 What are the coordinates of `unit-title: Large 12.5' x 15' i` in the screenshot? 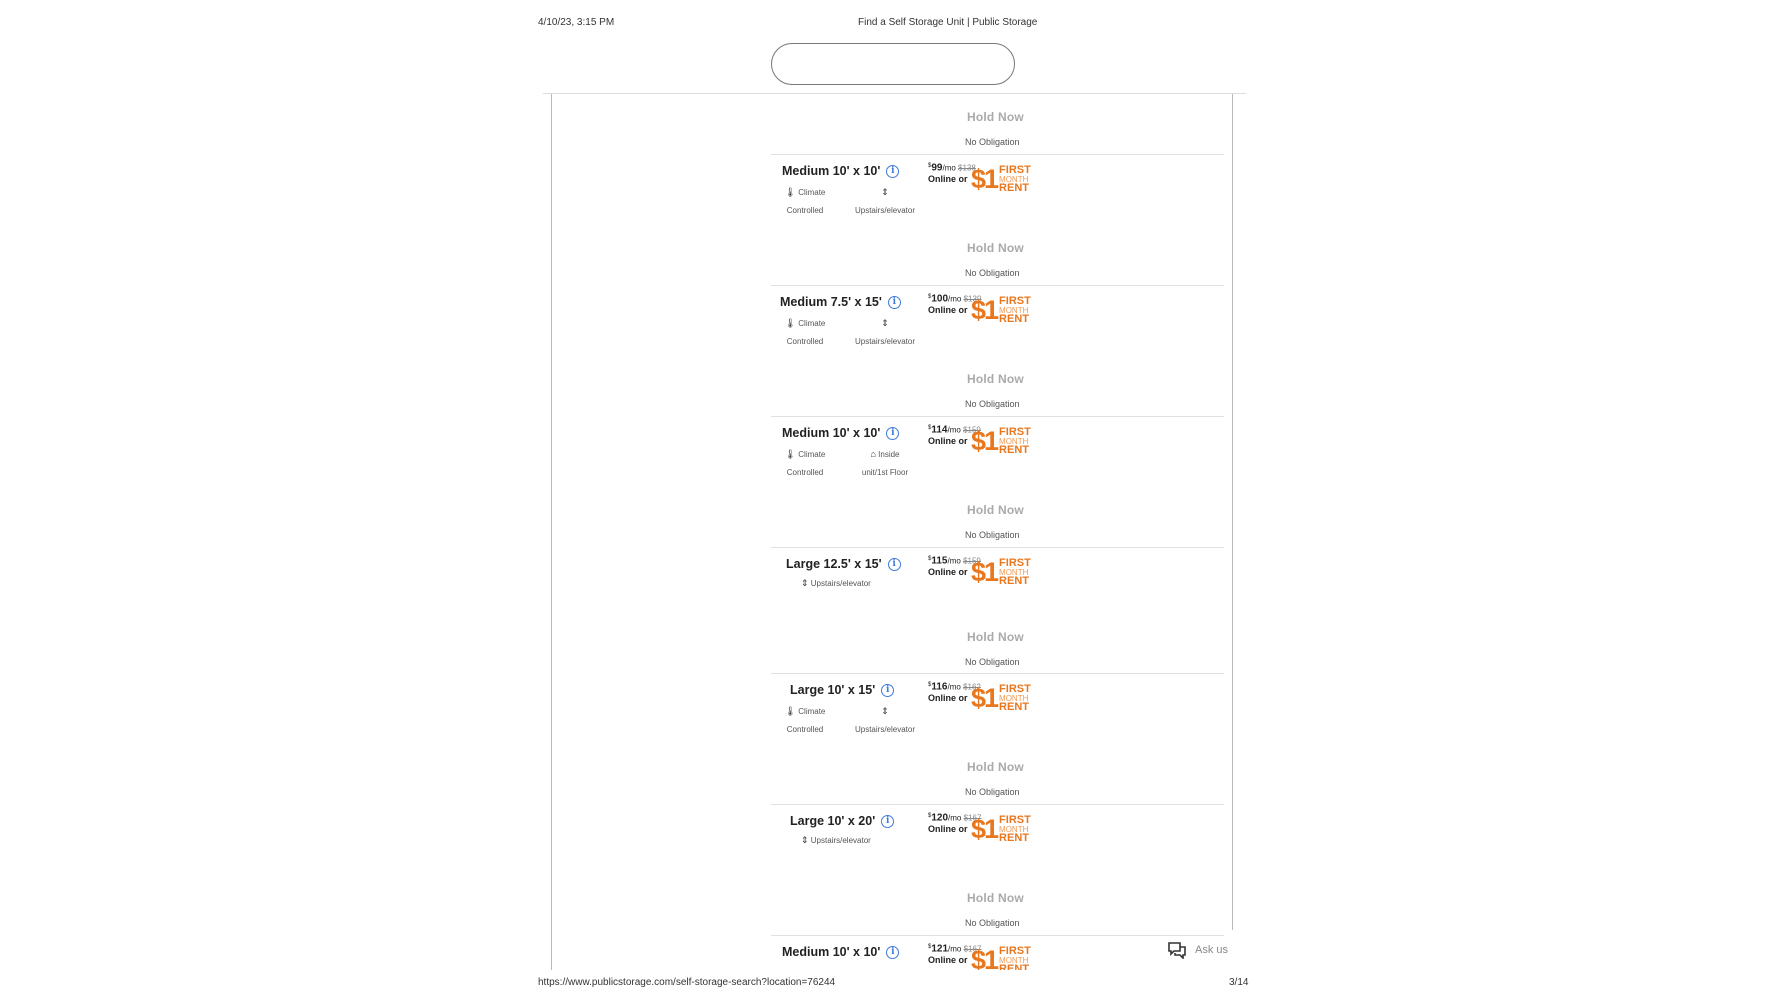 It's located at (843, 564).